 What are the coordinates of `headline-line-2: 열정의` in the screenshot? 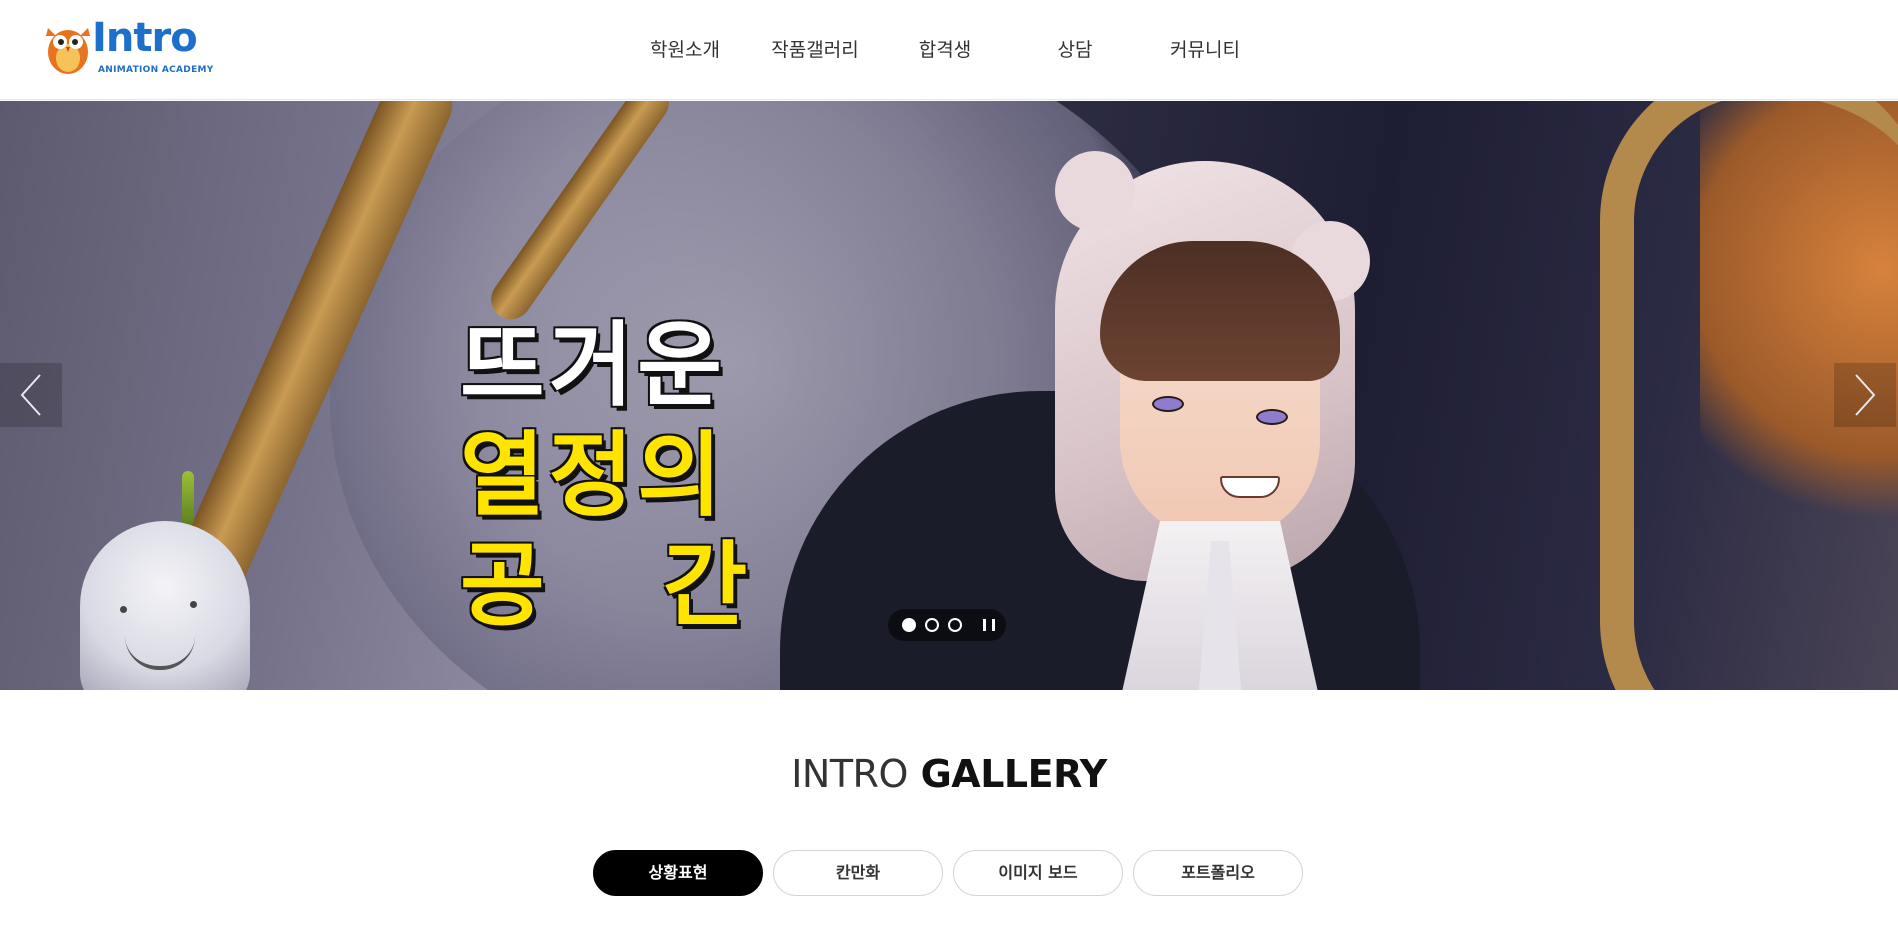 It's located at (593, 475).